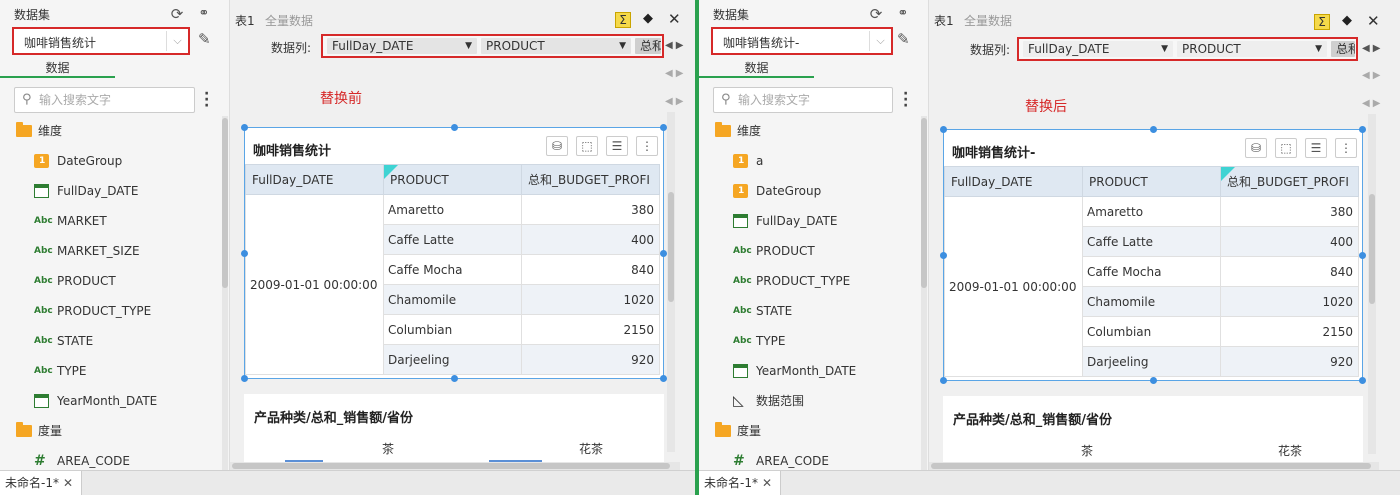 This screenshot has width=1400, height=495. I want to click on column-field: PRODUCT ▼, so click(556, 46).